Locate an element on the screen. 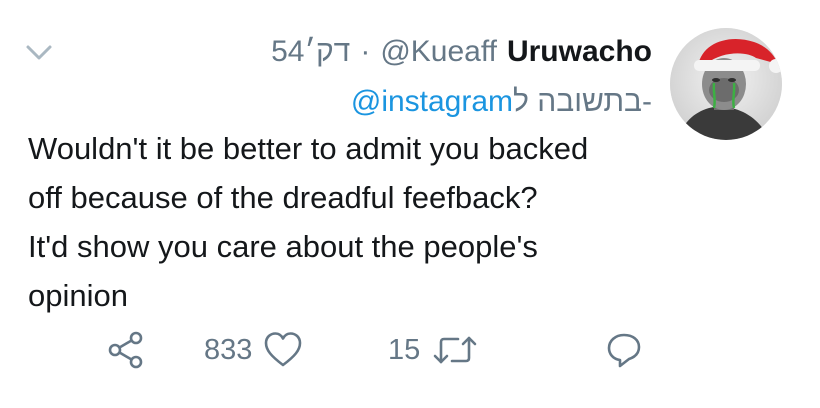  share-button is located at coordinates (126, 350).